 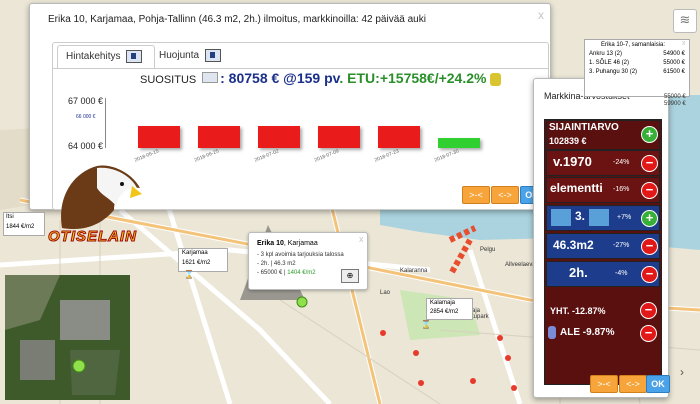 What do you see at coordinates (621, 162) in the screenshot?
I see `row-percent: -24%` at bounding box center [621, 162].